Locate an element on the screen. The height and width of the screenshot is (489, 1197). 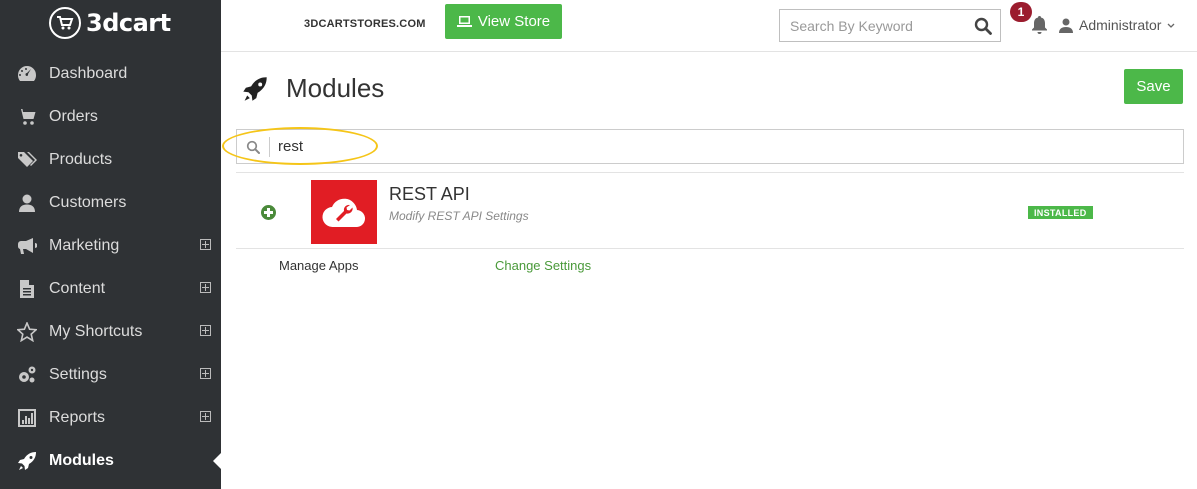
sidebar-item-label: Modules is located at coordinates (81, 460).